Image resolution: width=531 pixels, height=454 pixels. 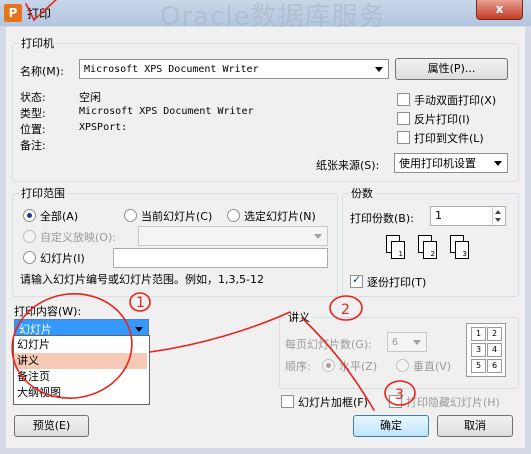 I want to click on range-slides-label: 幻灯片(I), so click(x=62, y=258).